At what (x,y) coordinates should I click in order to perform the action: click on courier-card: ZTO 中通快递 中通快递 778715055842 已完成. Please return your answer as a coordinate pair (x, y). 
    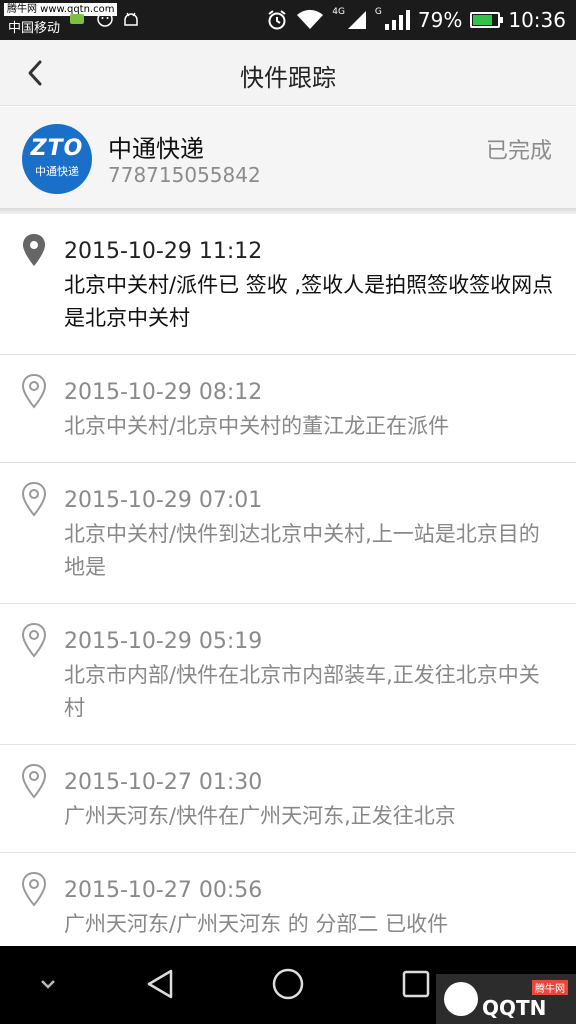
    Looking at the image, I should click on (288, 157).